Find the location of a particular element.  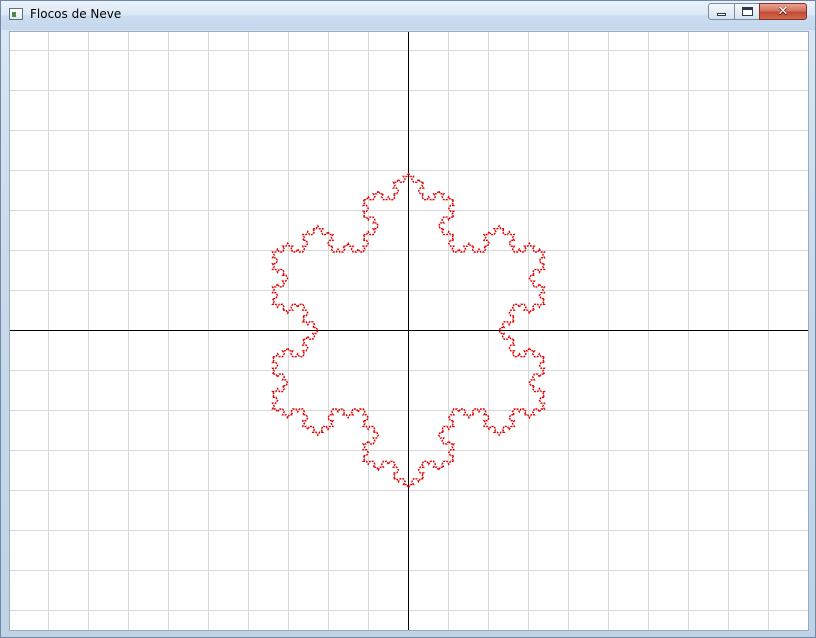

close-icon: ✕ is located at coordinates (783, 11).